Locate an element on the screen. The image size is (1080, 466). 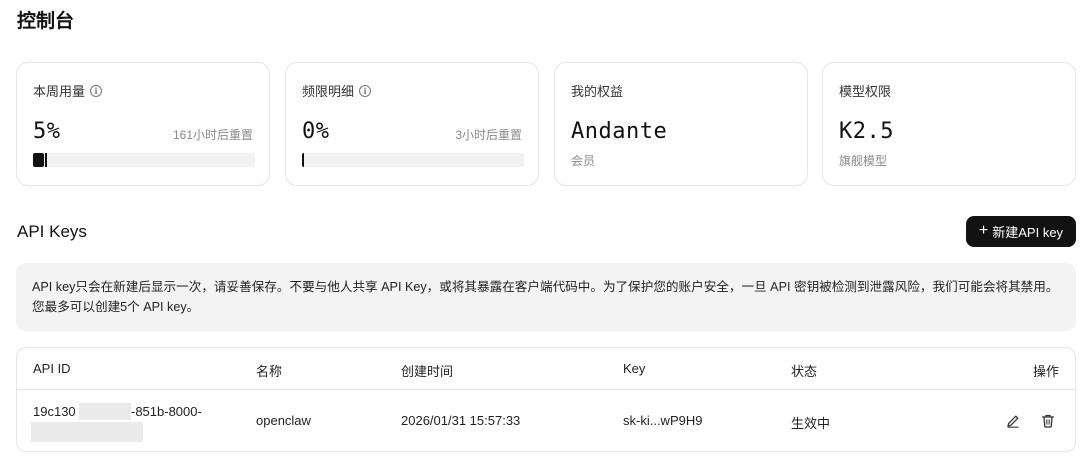
rate-limit-progress-bar is located at coordinates (413, 160).